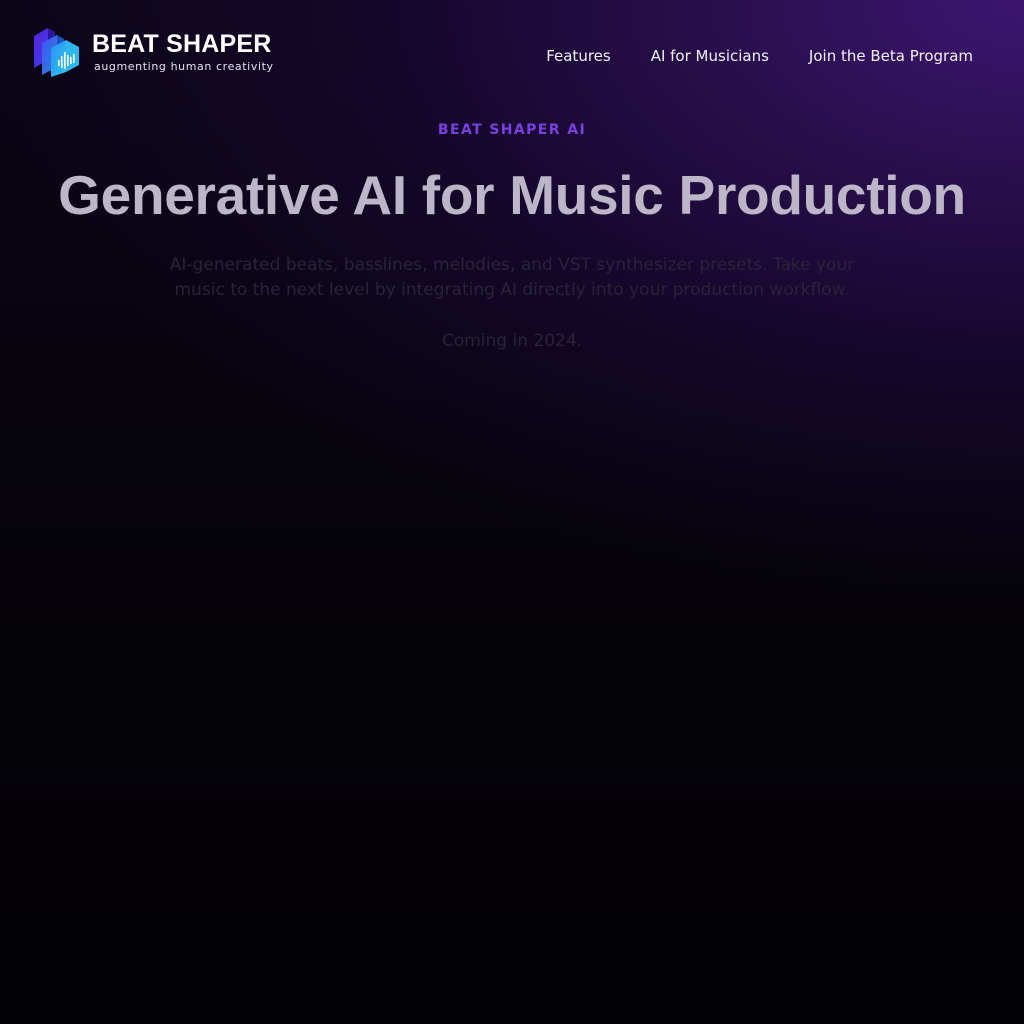 The height and width of the screenshot is (1024, 1024). I want to click on hero-headline: Generative AI for Music Production, so click(512, 195).